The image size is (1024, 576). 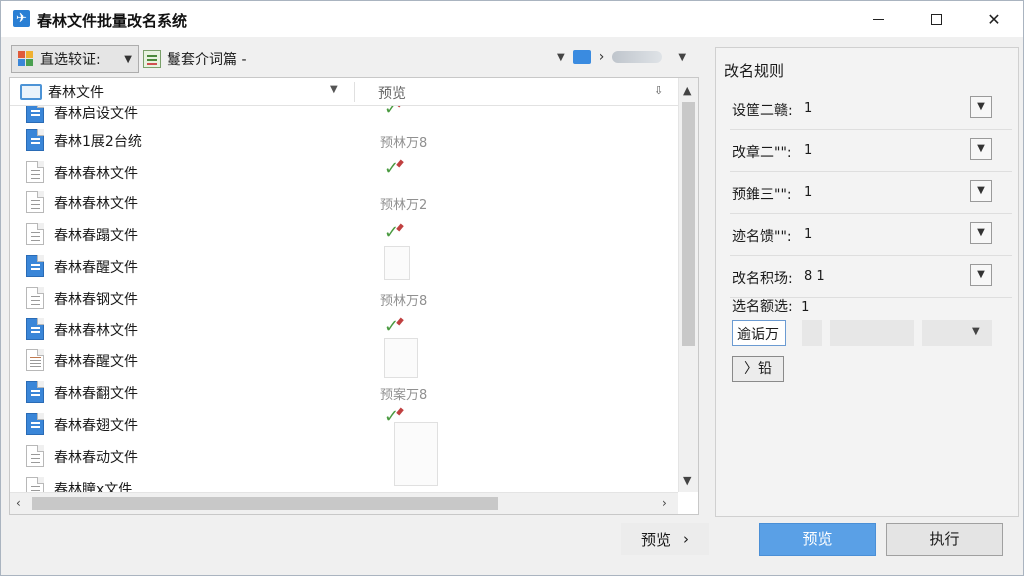 I want to click on file-row: 春林瞳x文件, so click(x=344, y=482).